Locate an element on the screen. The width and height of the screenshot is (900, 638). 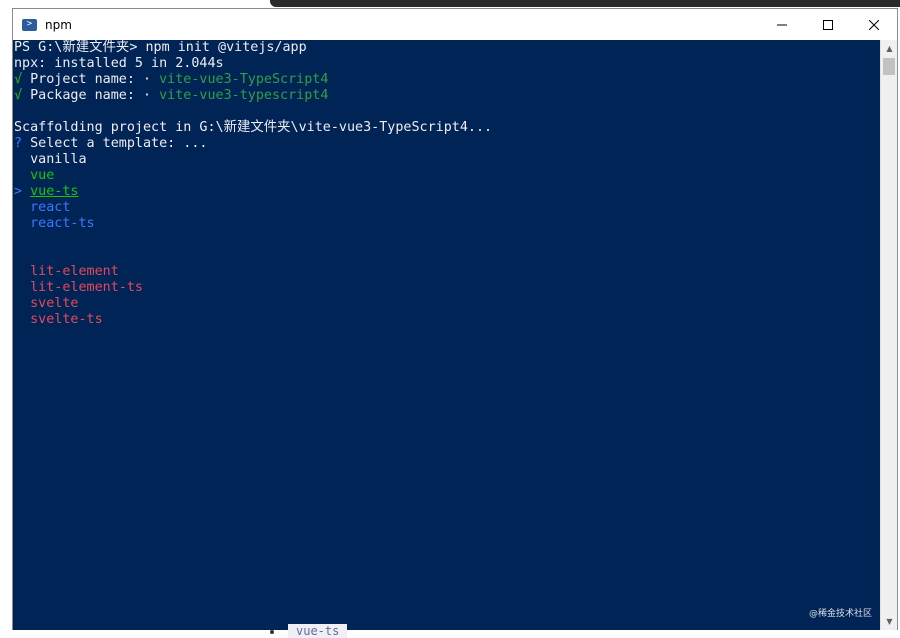
terminal-text: vite-vue3-typescript4 is located at coordinates (244, 95).